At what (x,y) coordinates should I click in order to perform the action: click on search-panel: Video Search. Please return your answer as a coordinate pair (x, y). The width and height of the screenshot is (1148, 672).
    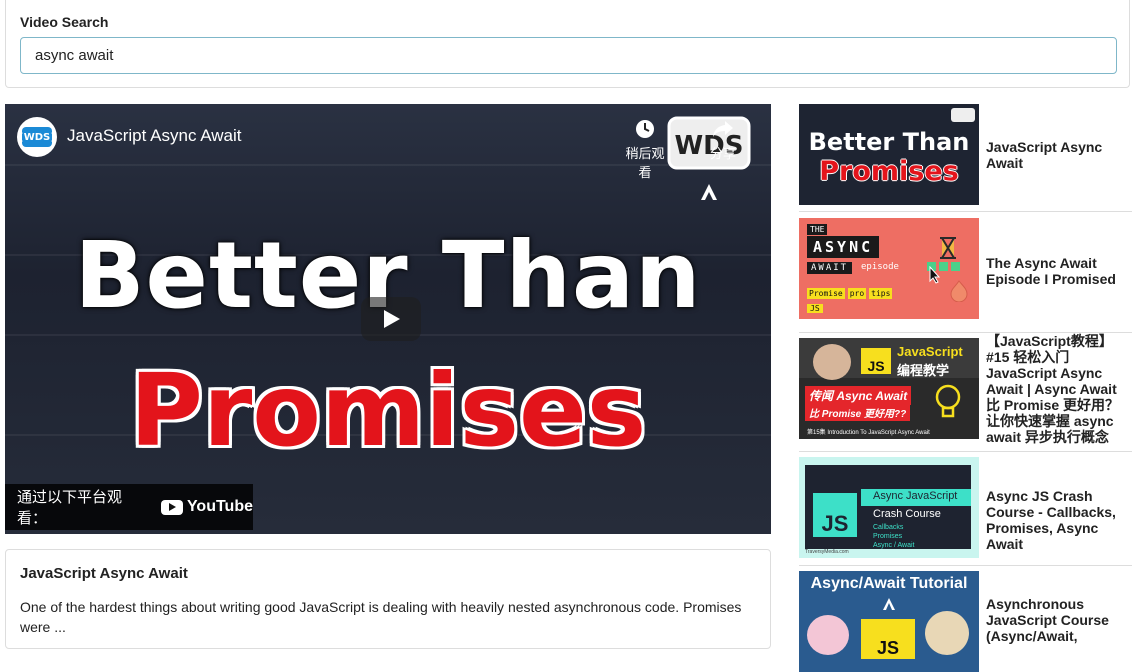
    Looking at the image, I should click on (567, 44).